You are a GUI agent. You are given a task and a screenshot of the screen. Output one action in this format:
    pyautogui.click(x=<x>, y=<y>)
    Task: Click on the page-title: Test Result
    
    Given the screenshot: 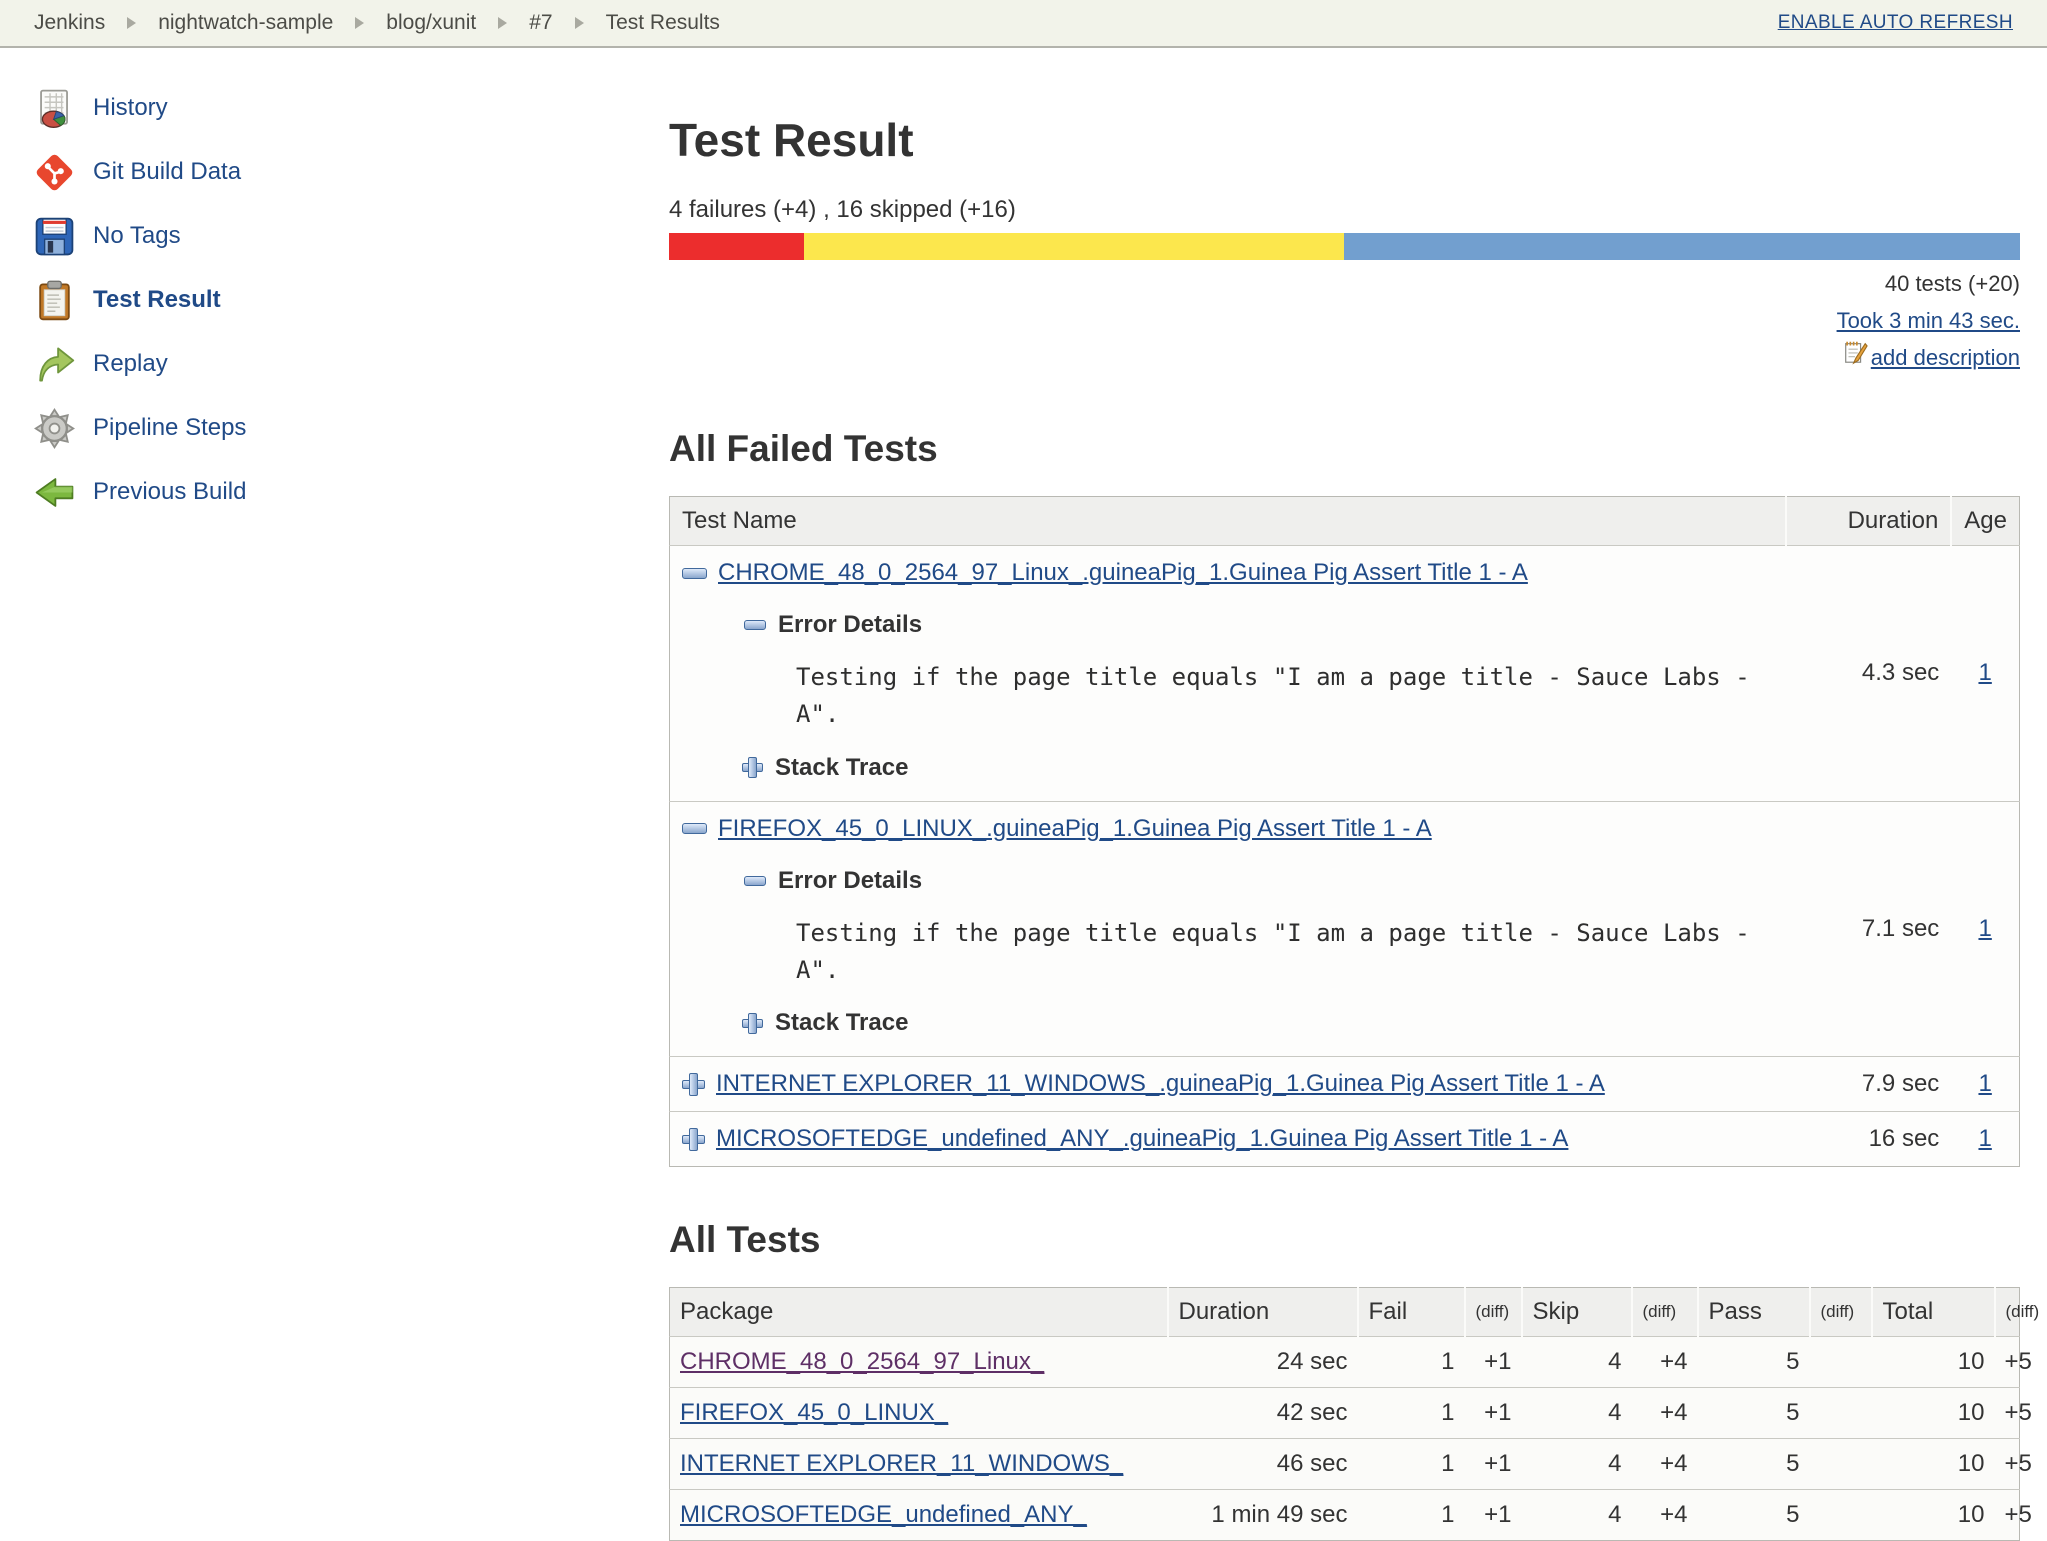 What is the action you would take?
    pyautogui.click(x=791, y=140)
    